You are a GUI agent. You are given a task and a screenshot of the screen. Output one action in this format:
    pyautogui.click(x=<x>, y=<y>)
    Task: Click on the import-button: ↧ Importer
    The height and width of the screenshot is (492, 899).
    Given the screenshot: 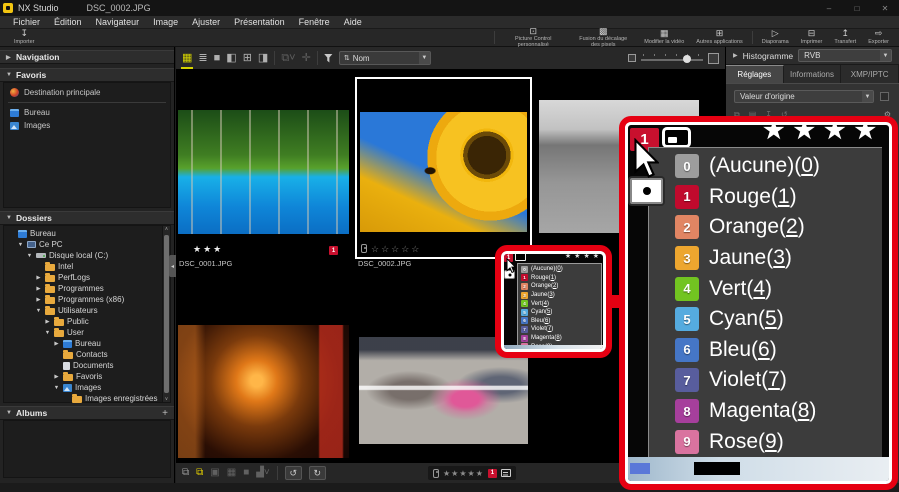 What is the action you would take?
    pyautogui.click(x=20, y=37)
    